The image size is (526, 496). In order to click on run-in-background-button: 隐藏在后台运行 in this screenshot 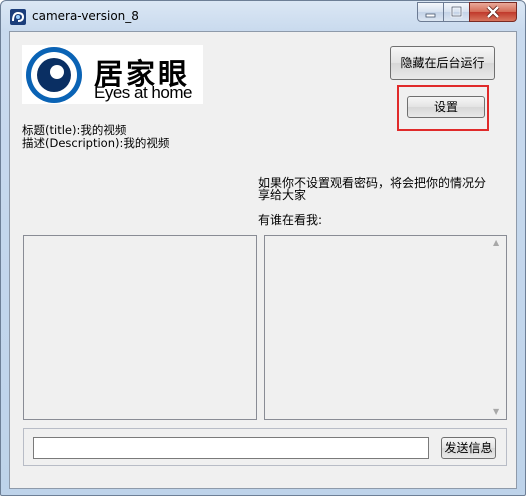, I will do `click(442, 63)`.